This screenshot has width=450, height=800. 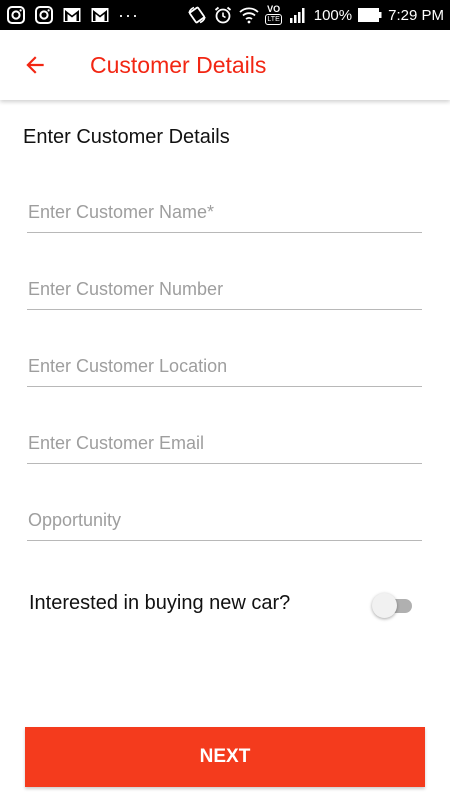 I want to click on form-heading: Enter Customer Details, so click(x=126, y=137).